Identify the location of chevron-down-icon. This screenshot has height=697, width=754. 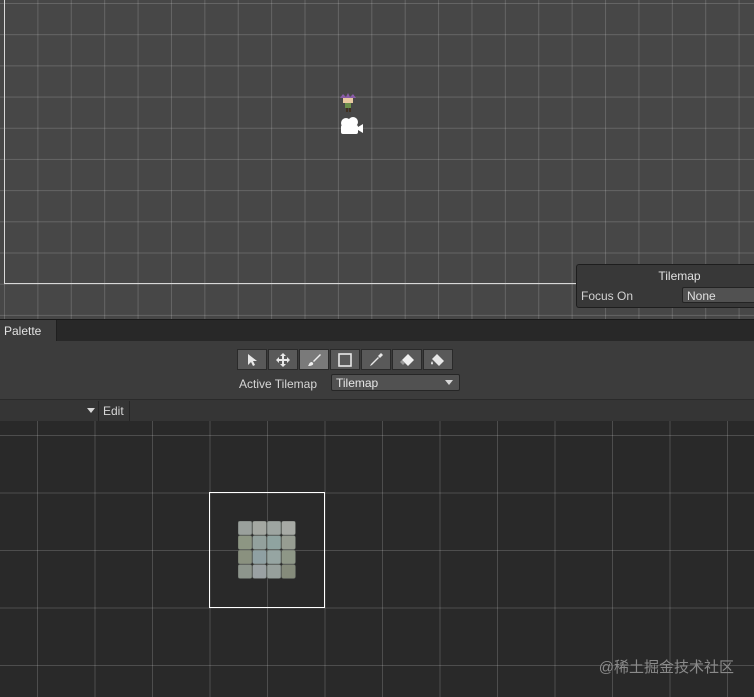
(449, 382).